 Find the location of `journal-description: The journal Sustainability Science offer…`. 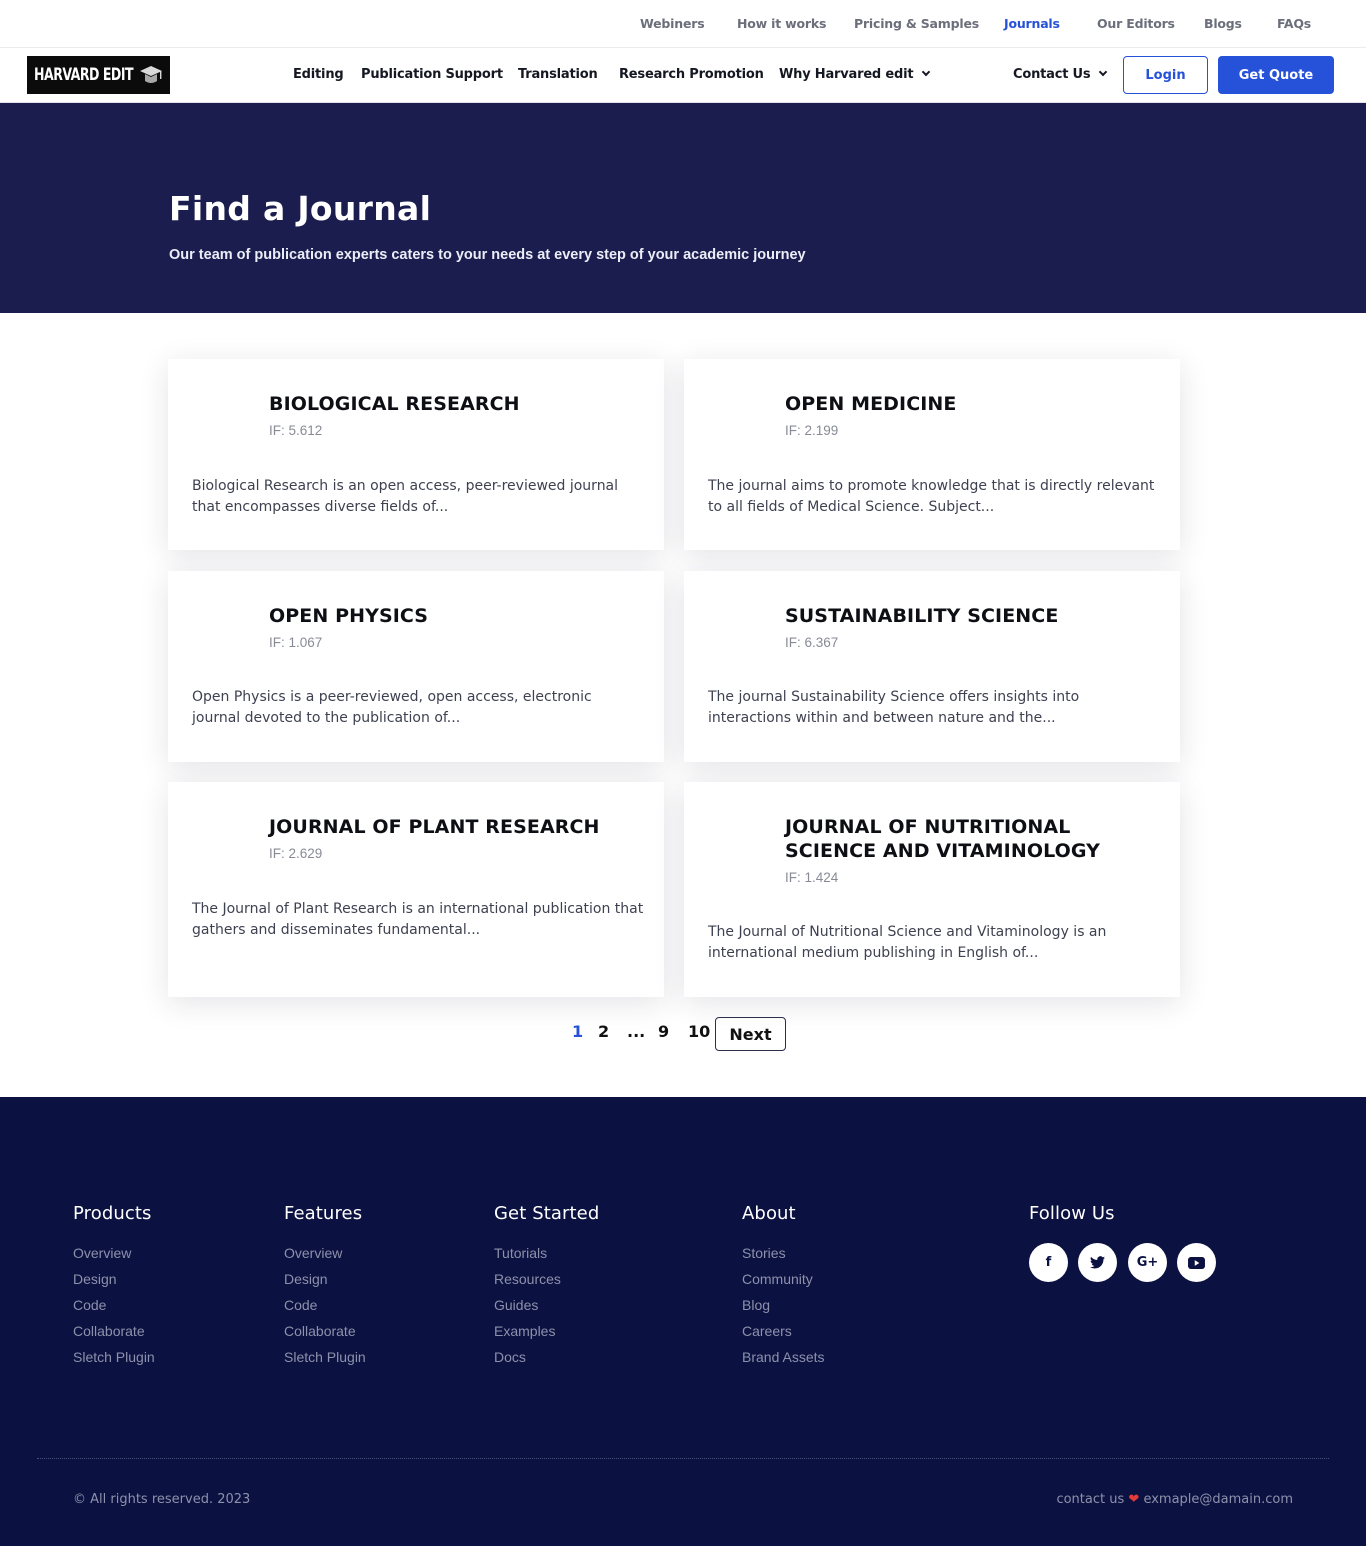

journal-description: The journal Sustainability Science offer… is located at coordinates (894, 707).